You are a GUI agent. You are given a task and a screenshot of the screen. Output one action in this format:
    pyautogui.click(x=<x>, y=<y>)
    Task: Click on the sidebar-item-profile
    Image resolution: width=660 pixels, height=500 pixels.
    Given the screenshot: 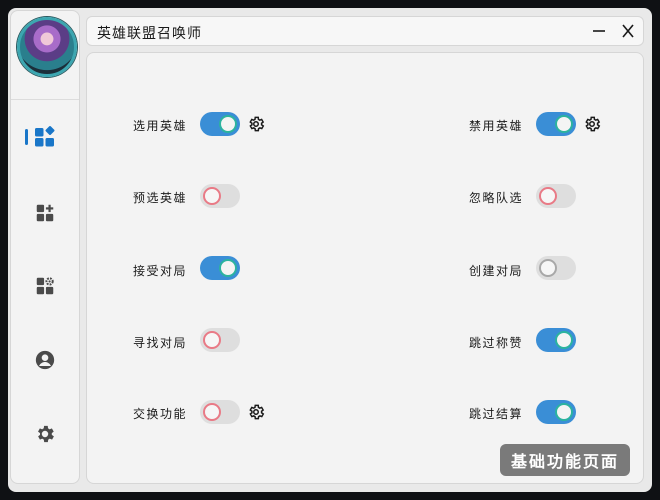 What is the action you would take?
    pyautogui.click(x=45, y=360)
    